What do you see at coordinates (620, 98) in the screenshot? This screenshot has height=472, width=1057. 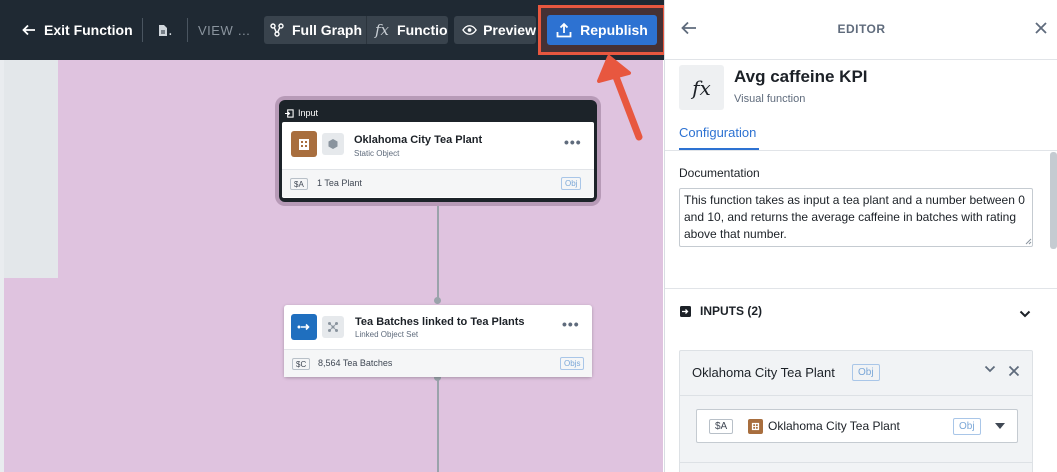 I see `annotation-arrow-icon` at bounding box center [620, 98].